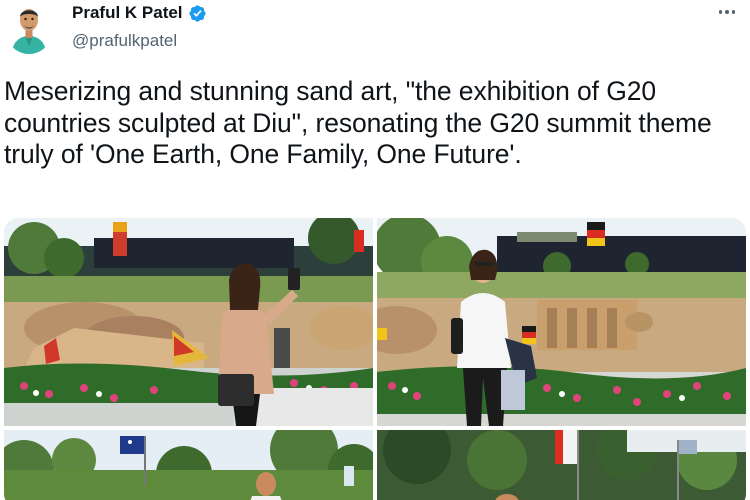  Describe the element at coordinates (29, 27) in the screenshot. I see `author-avatar` at that location.